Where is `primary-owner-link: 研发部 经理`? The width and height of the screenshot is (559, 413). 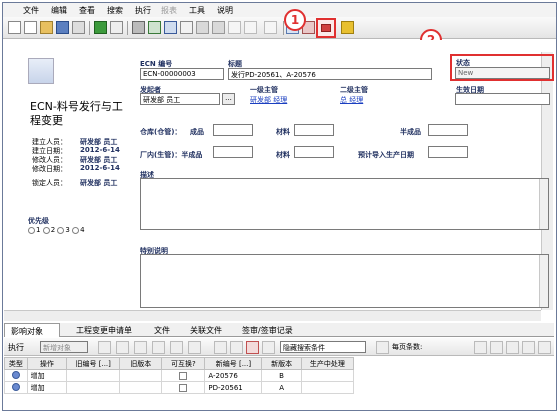
primary-owner-link: 研发部 经理 is located at coordinates (268, 100).